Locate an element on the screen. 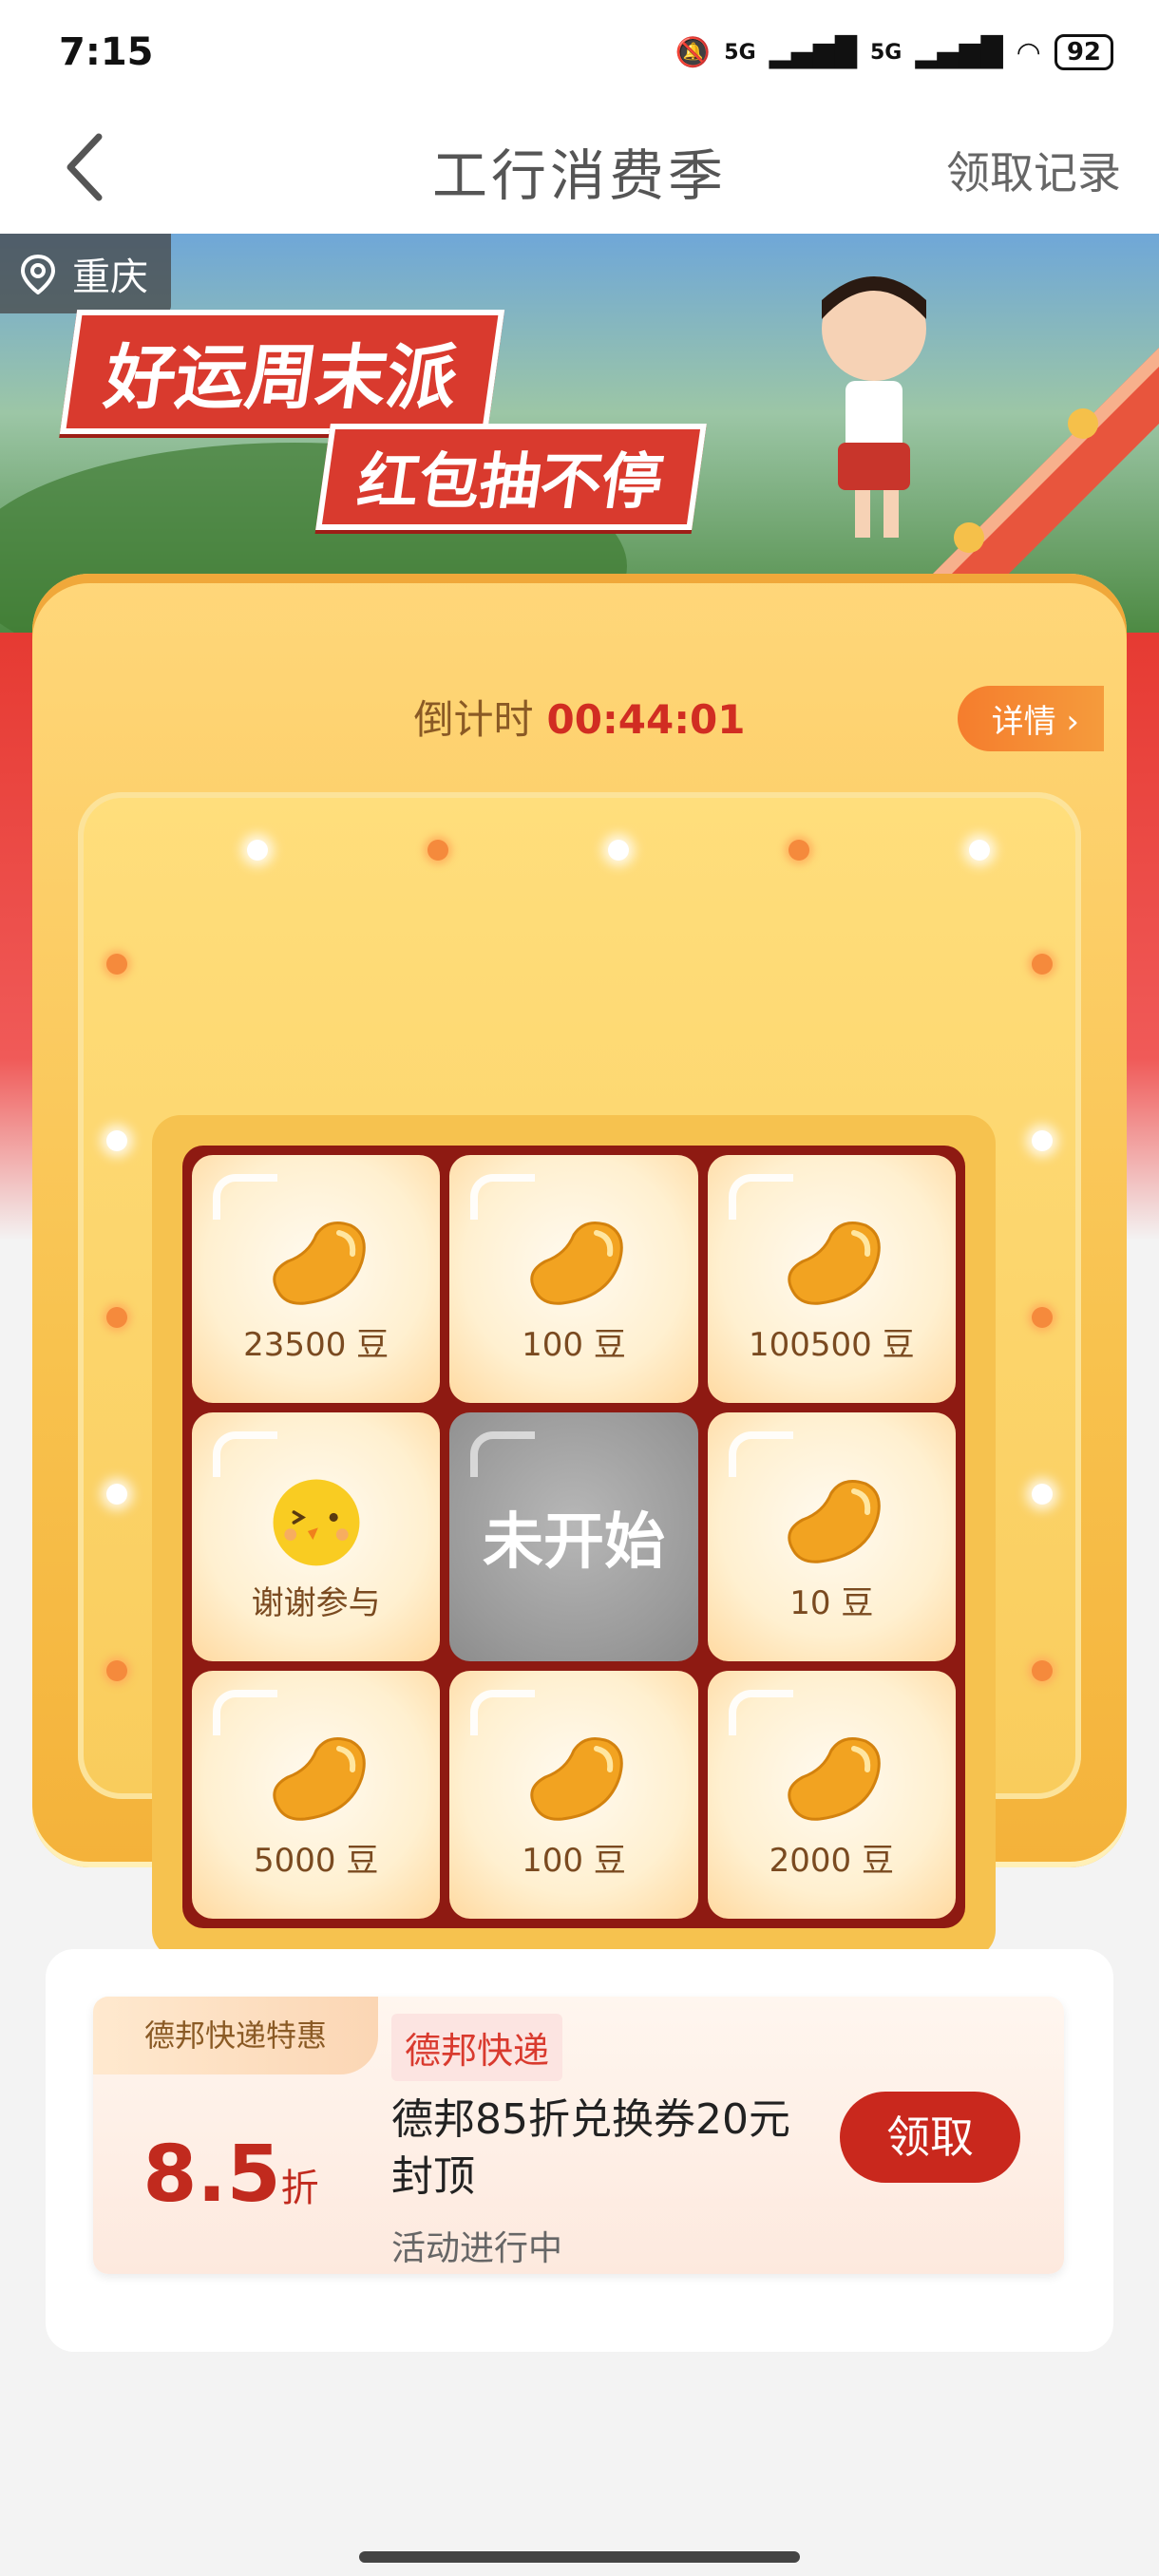  prize-cell: 23500 豆 is located at coordinates (316, 1279).